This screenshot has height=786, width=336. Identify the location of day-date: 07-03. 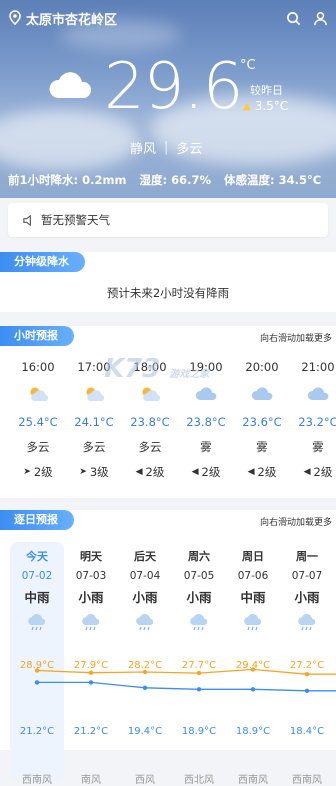
(91, 576).